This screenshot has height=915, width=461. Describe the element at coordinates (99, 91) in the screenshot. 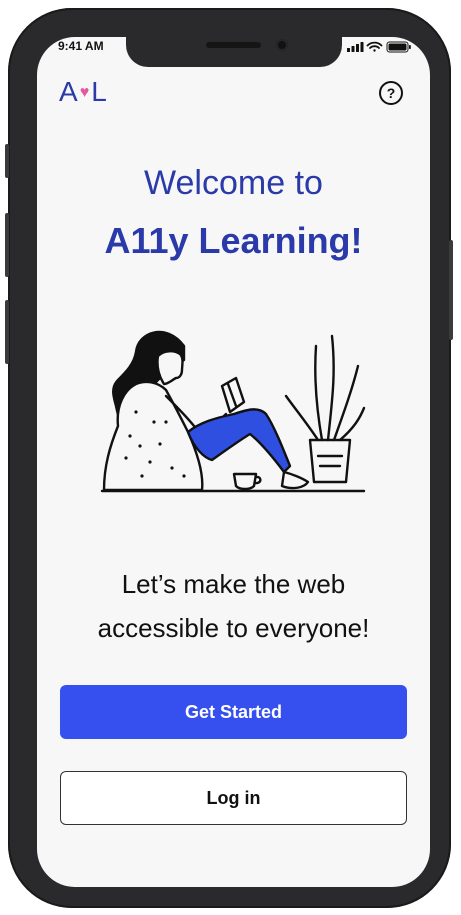

I see `logo-letter-l: L` at that location.